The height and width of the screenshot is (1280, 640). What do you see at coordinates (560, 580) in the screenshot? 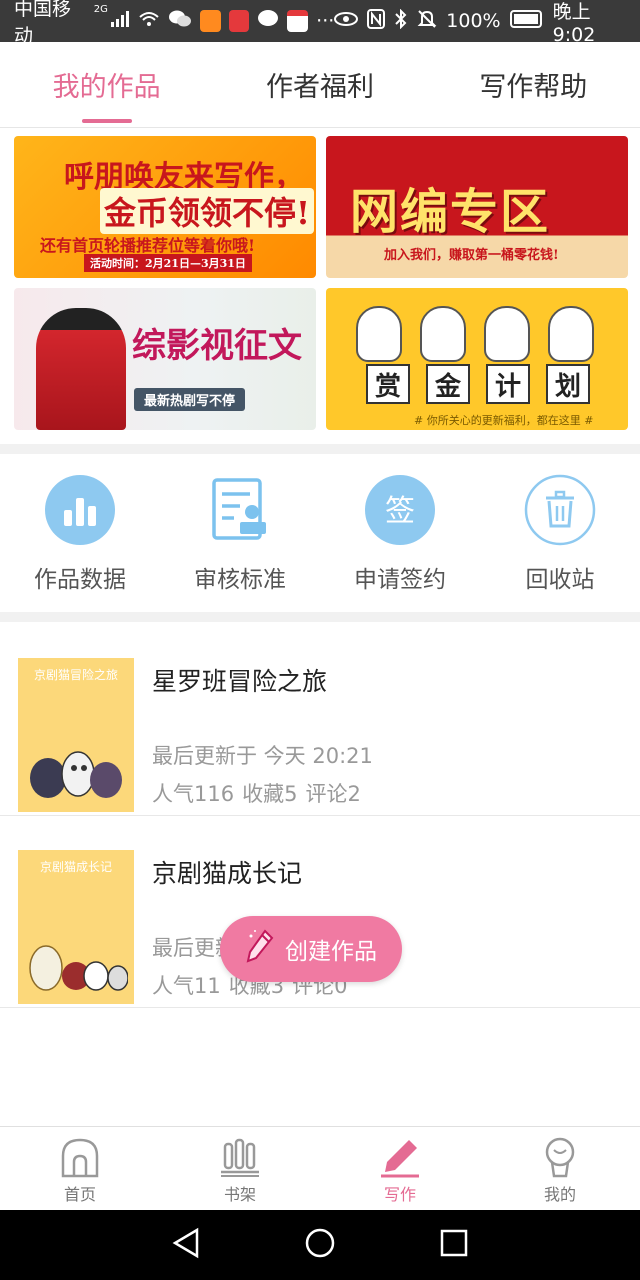
I see `quick-action-label: 回收站` at bounding box center [560, 580].